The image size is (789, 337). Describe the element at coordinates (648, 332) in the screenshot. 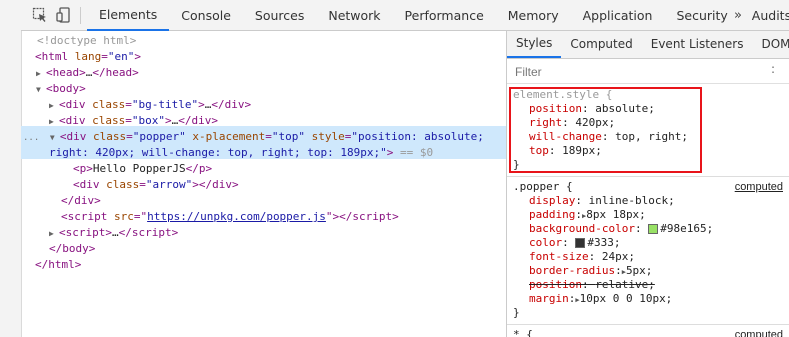

I see `star-rule-selector: * { computed` at that location.